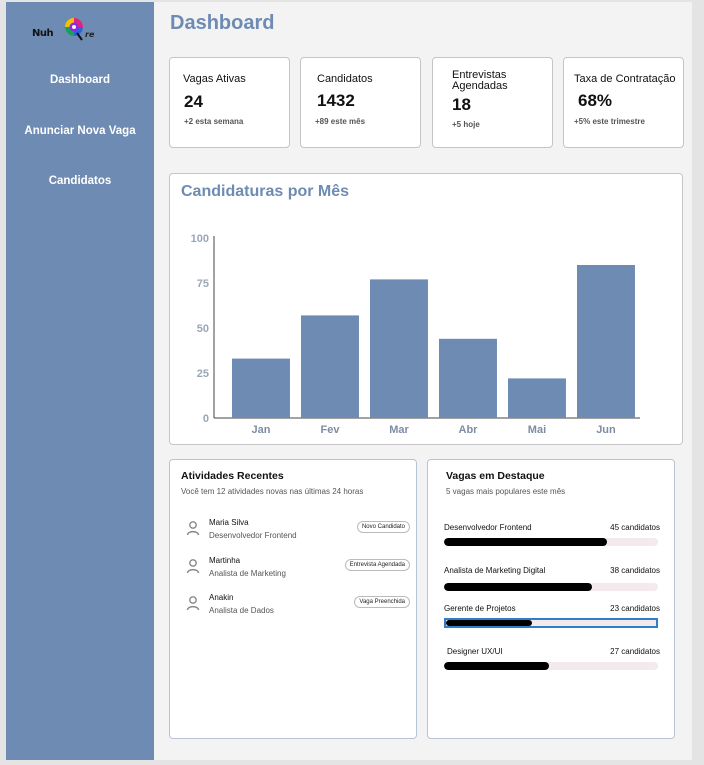 Image resolution: width=704 pixels, height=765 pixels. What do you see at coordinates (466, 124) in the screenshot?
I see `stat-sub: +5 hoje` at bounding box center [466, 124].